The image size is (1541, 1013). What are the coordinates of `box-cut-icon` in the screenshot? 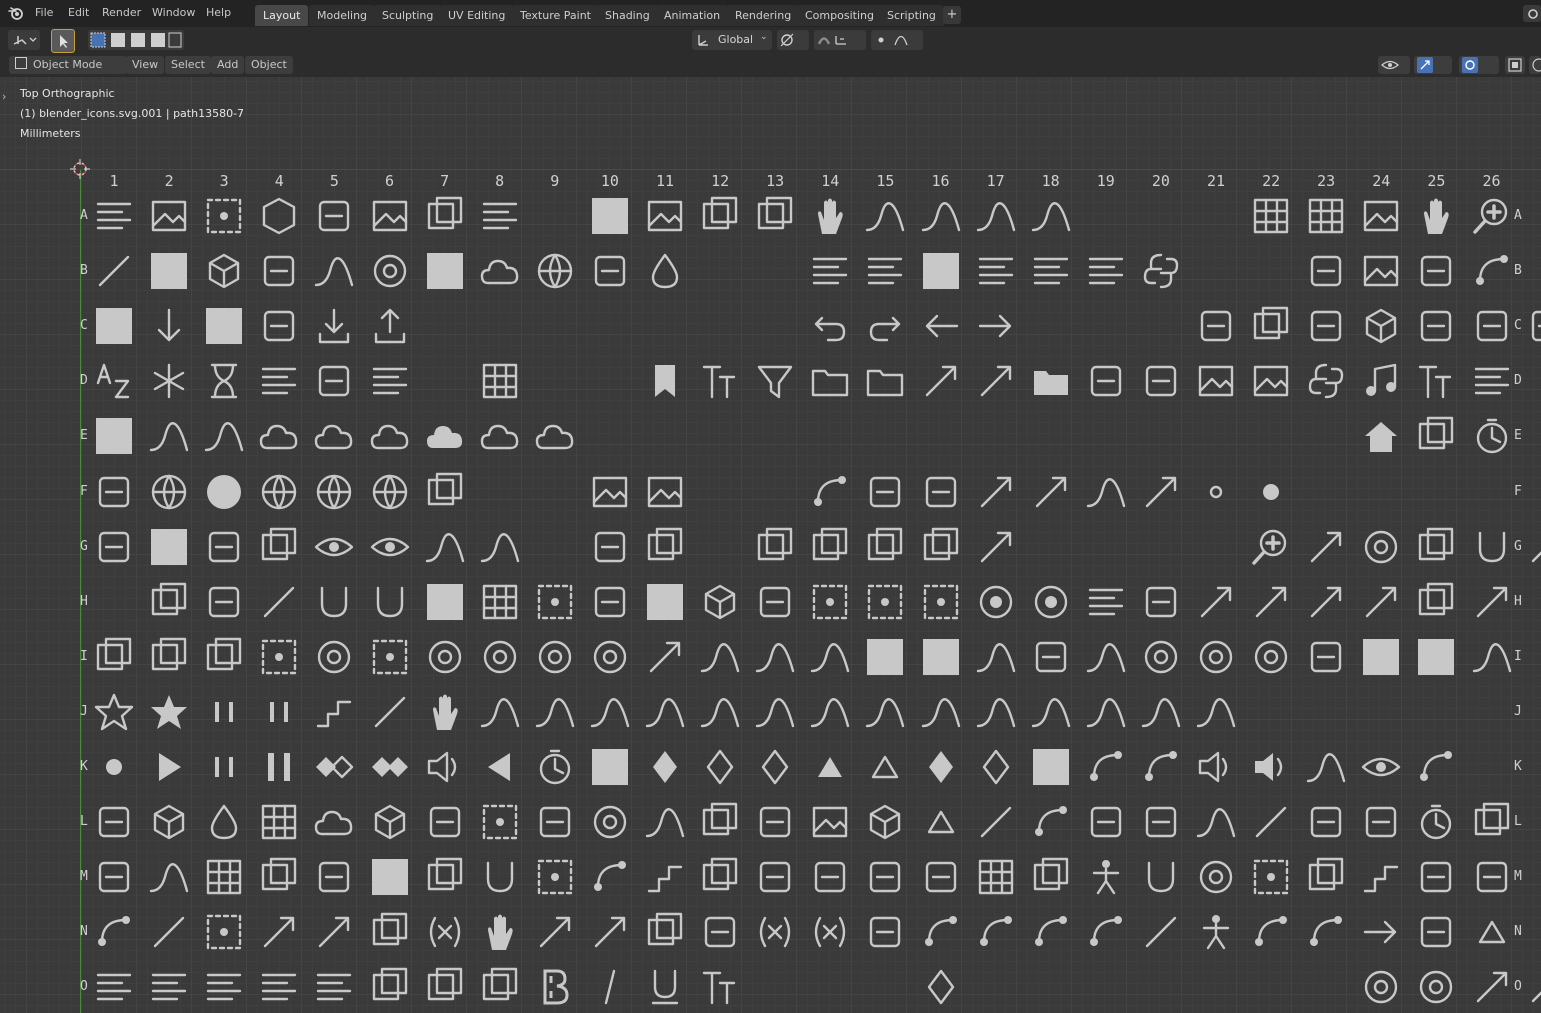 It's located at (885, 547).